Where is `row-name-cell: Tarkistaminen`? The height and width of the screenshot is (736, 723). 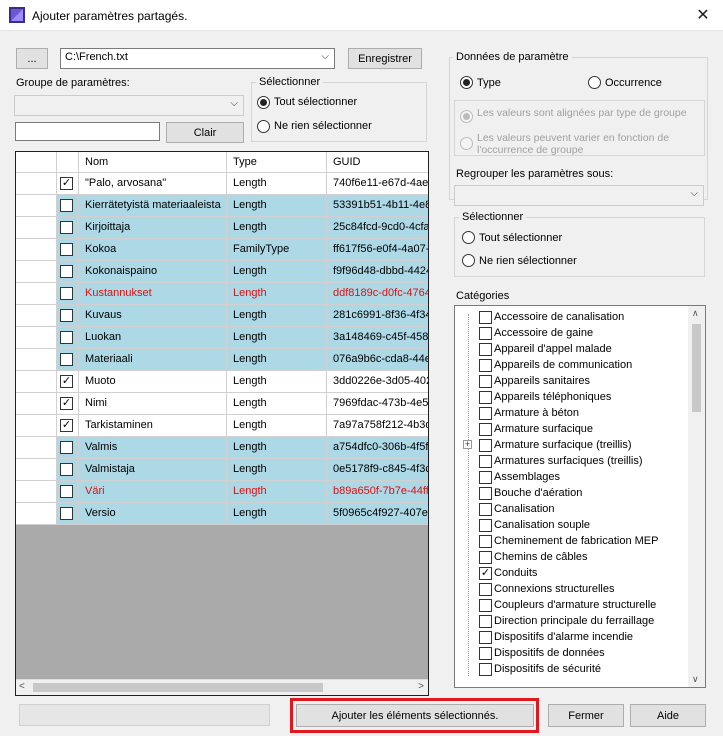 row-name-cell: Tarkistaminen is located at coordinates (153, 426).